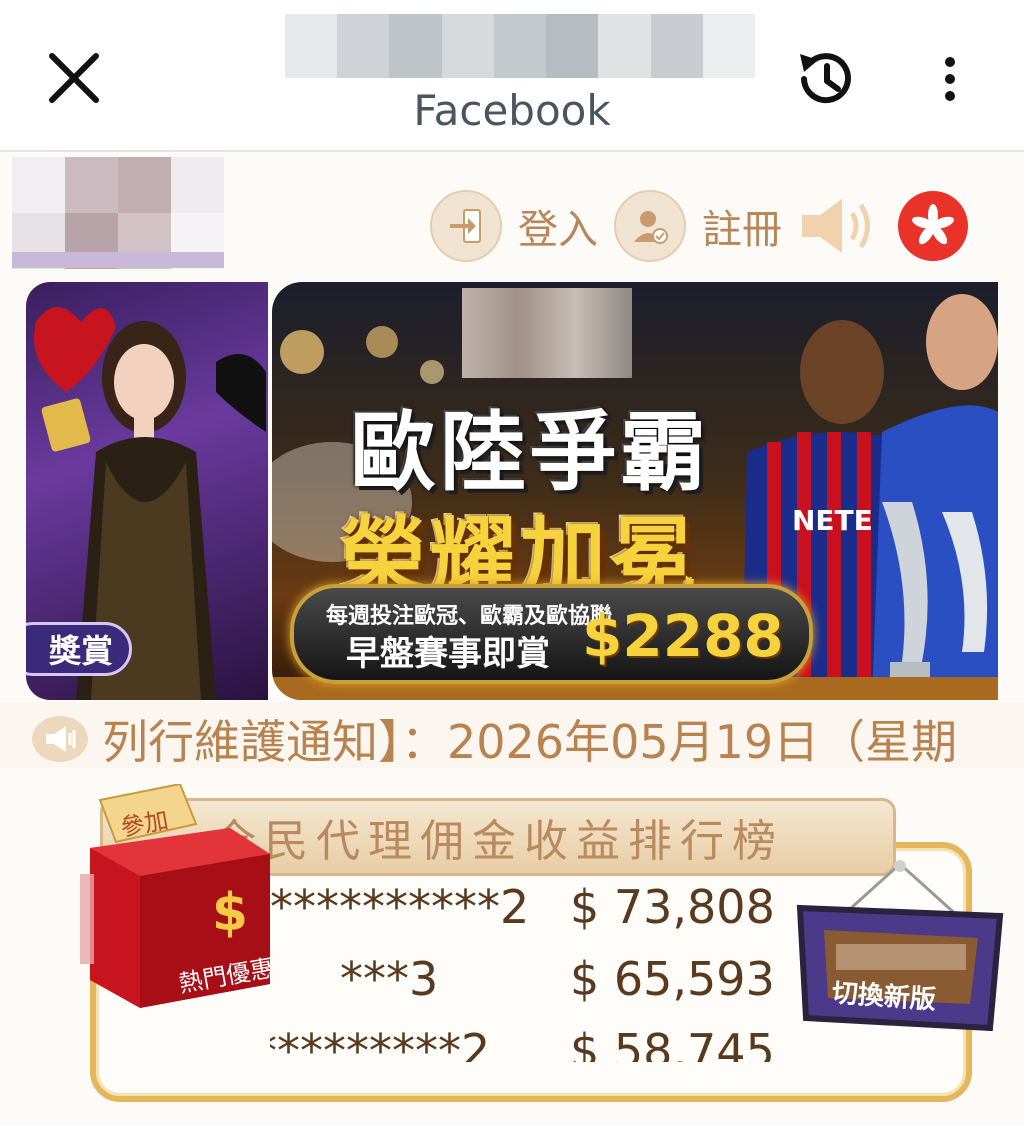  What do you see at coordinates (832, 520) in the screenshot?
I see `jersey-sponsor-text: NETE` at bounding box center [832, 520].